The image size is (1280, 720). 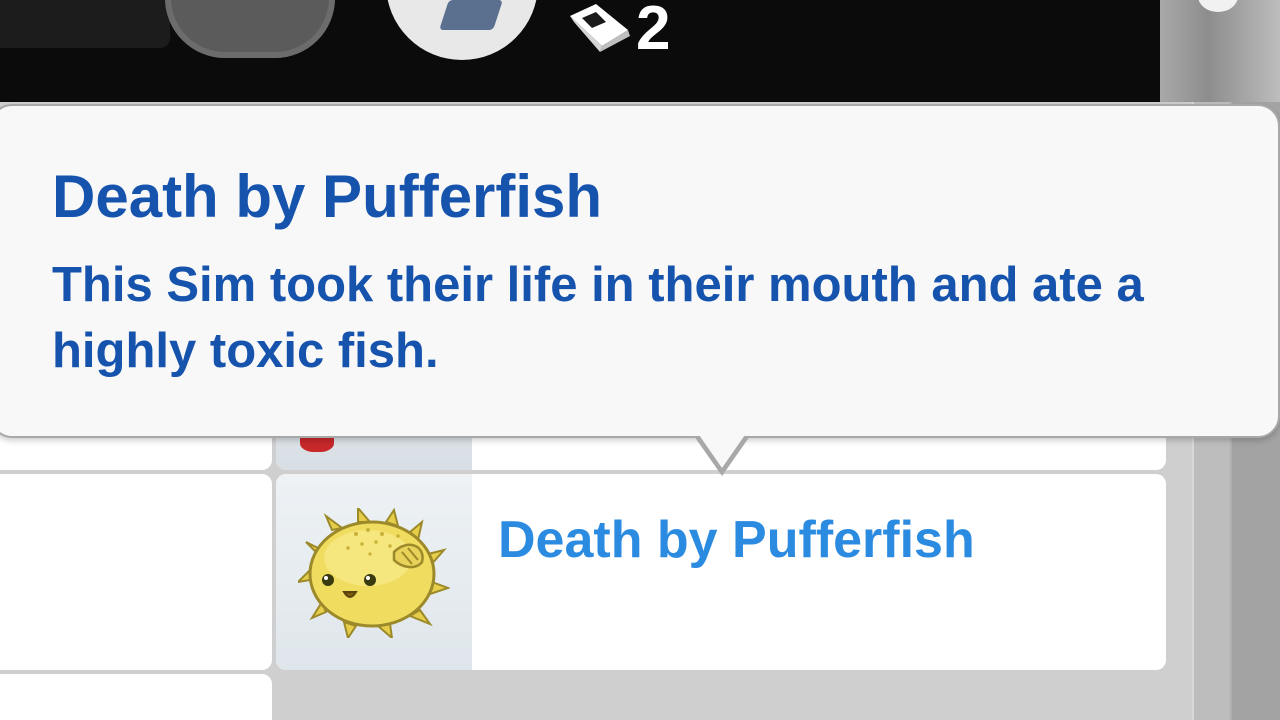 I want to click on book-count-text: 2, so click(x=653, y=31).